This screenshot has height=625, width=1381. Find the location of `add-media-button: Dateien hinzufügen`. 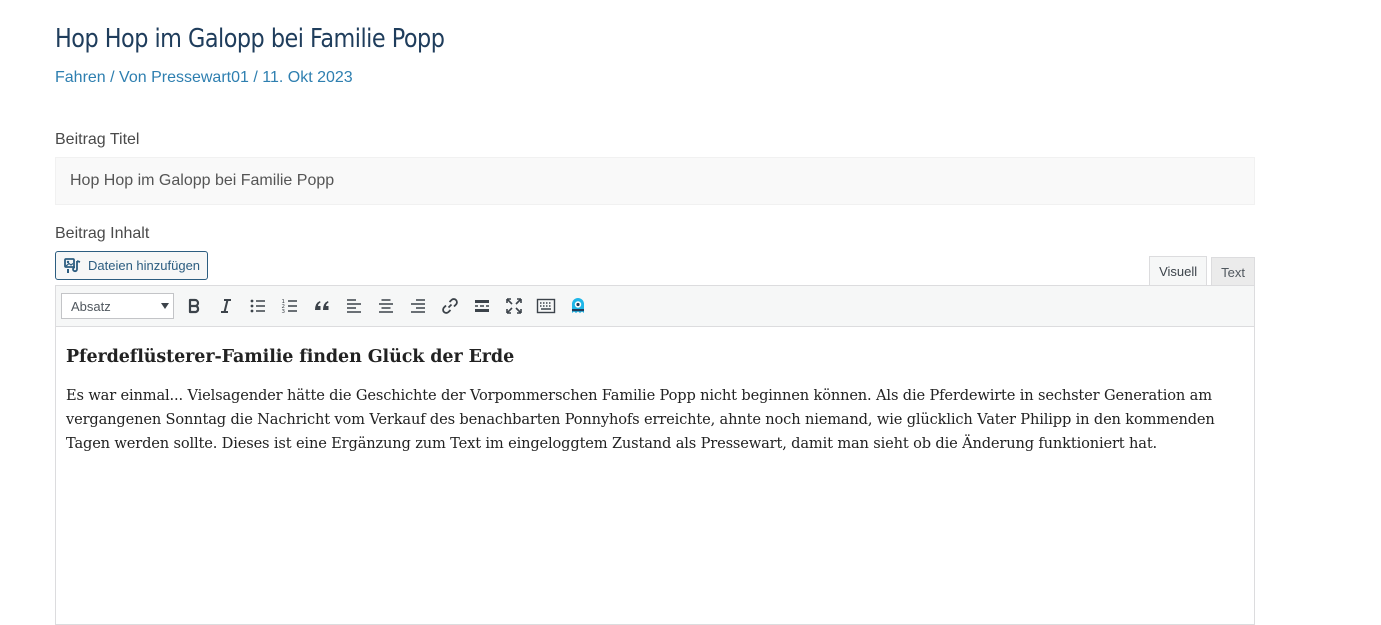

add-media-button: Dateien hinzufügen is located at coordinates (132, 265).